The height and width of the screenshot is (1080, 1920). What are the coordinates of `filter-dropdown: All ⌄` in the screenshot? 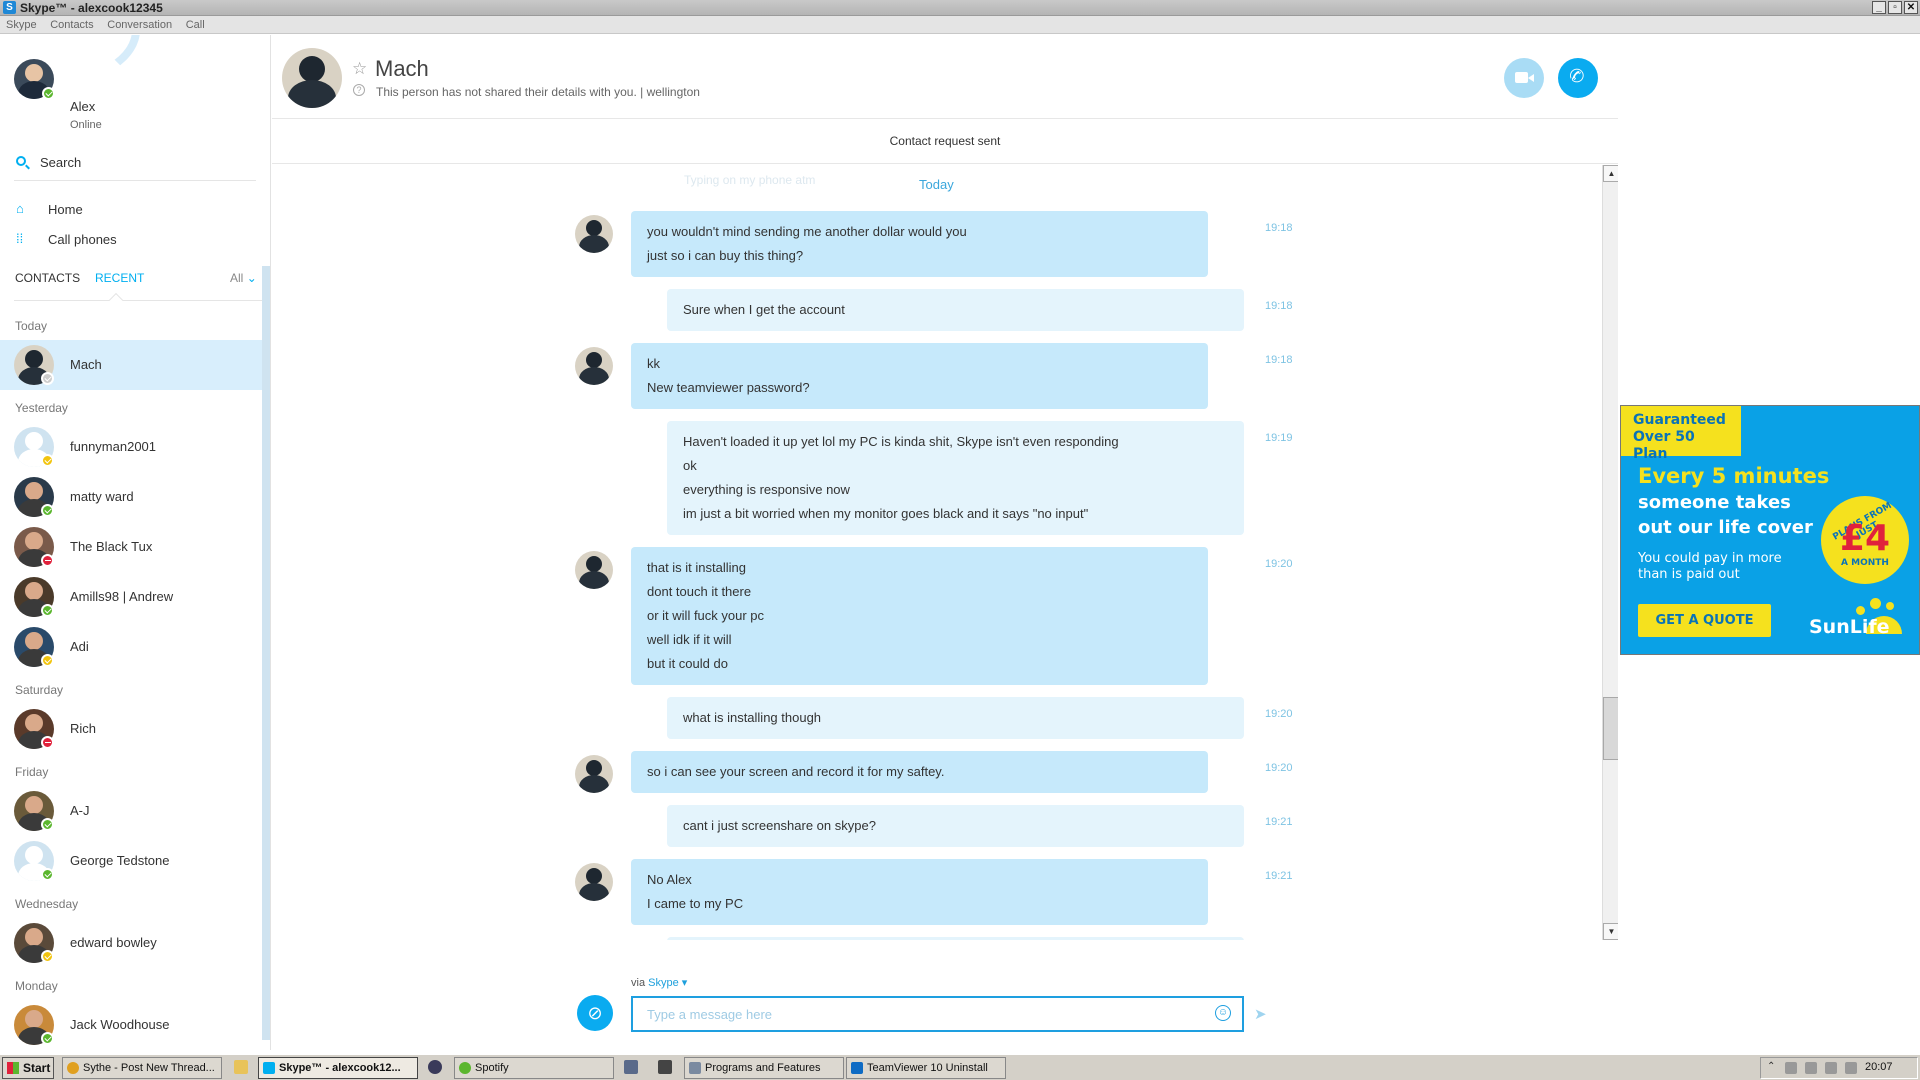 It's located at (243, 278).